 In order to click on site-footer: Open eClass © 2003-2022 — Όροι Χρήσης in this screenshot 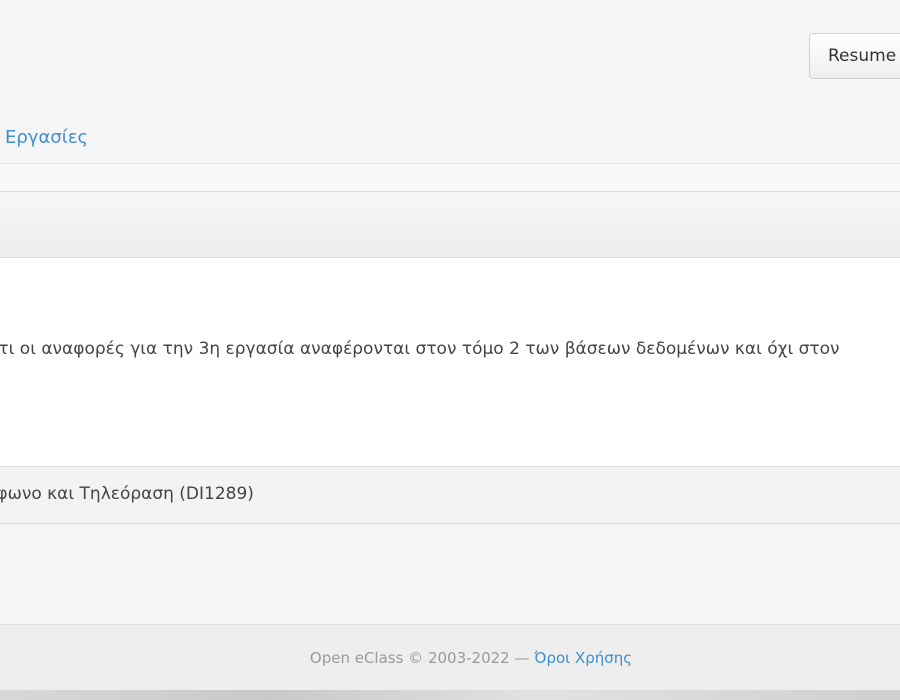, I will do `click(450, 662)`.